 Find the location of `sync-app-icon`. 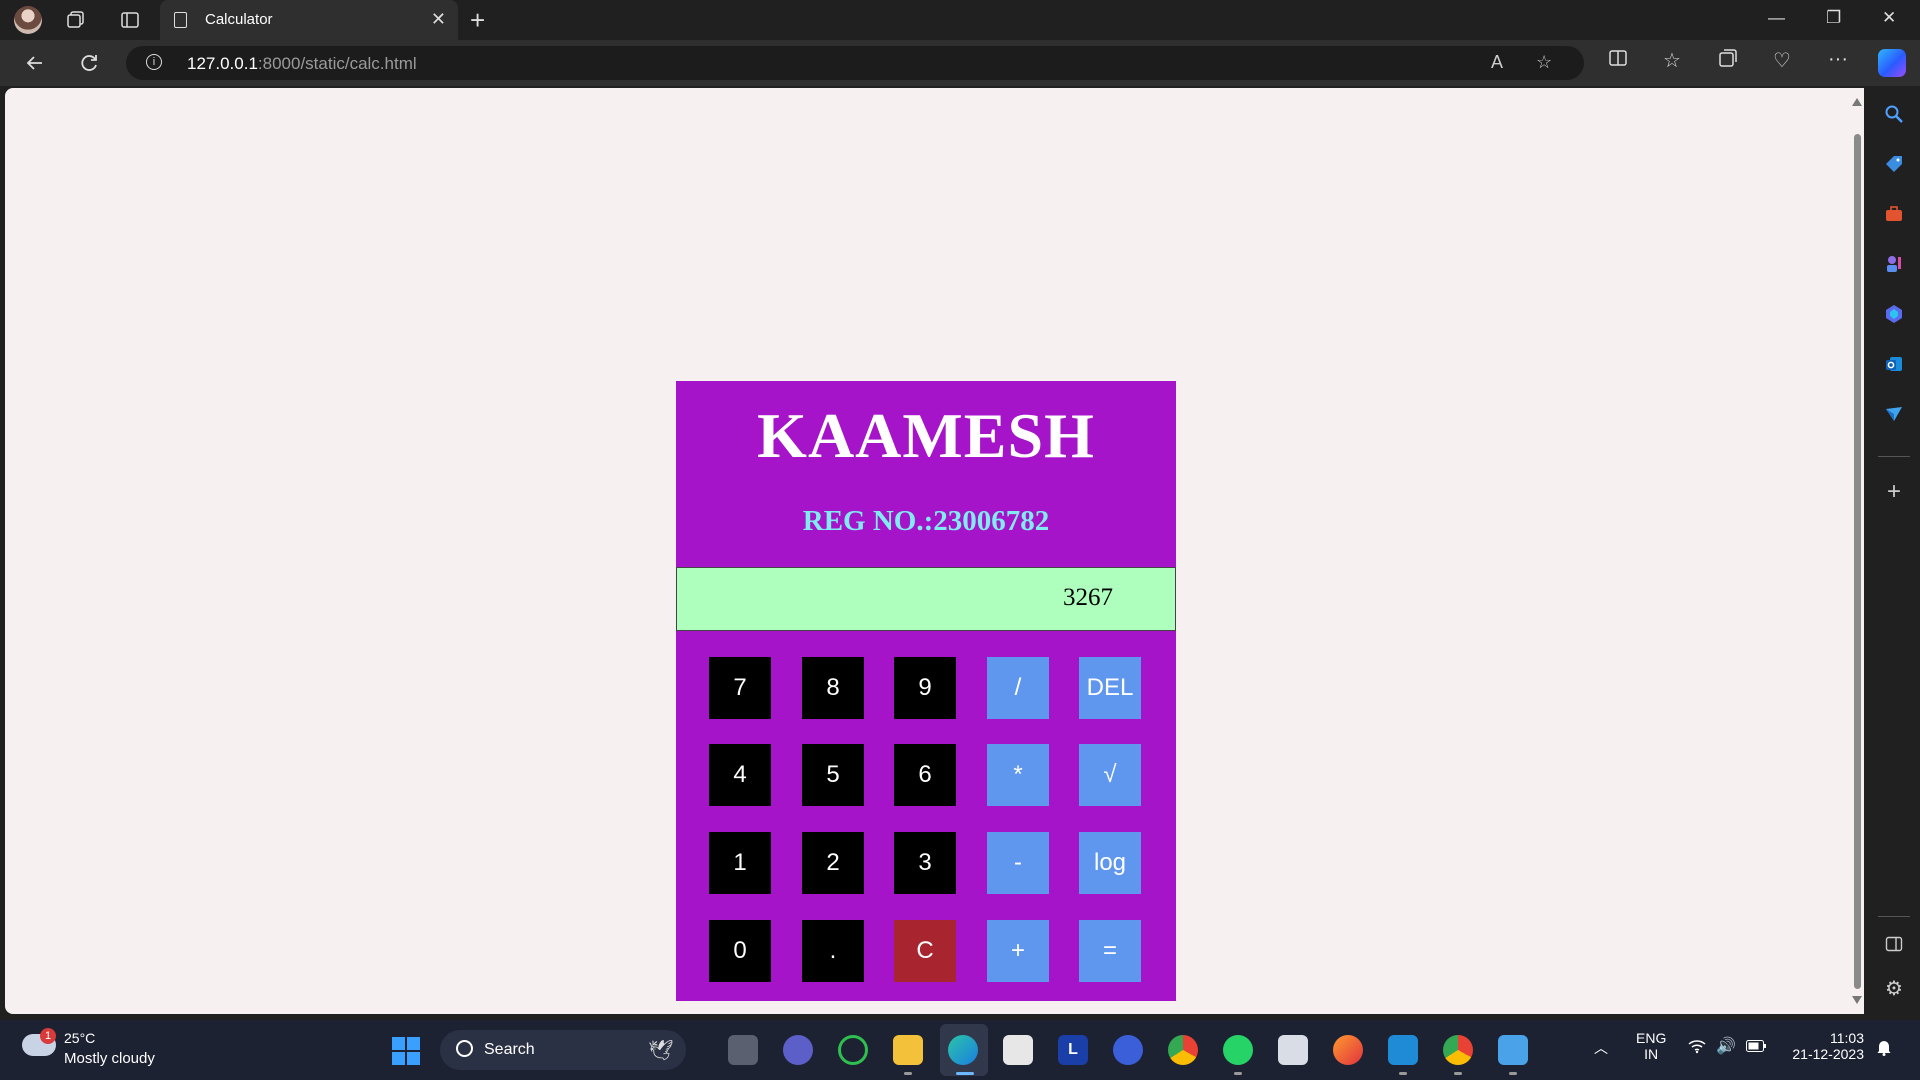

sync-app-icon is located at coordinates (853, 1050).